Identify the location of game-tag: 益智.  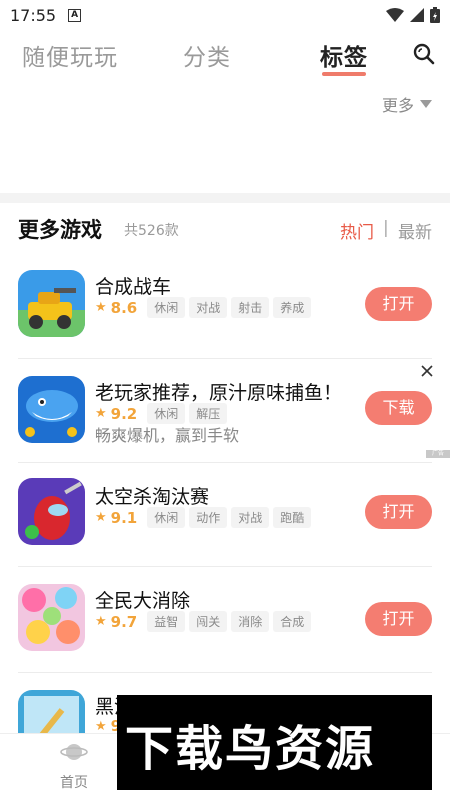
(166, 621).